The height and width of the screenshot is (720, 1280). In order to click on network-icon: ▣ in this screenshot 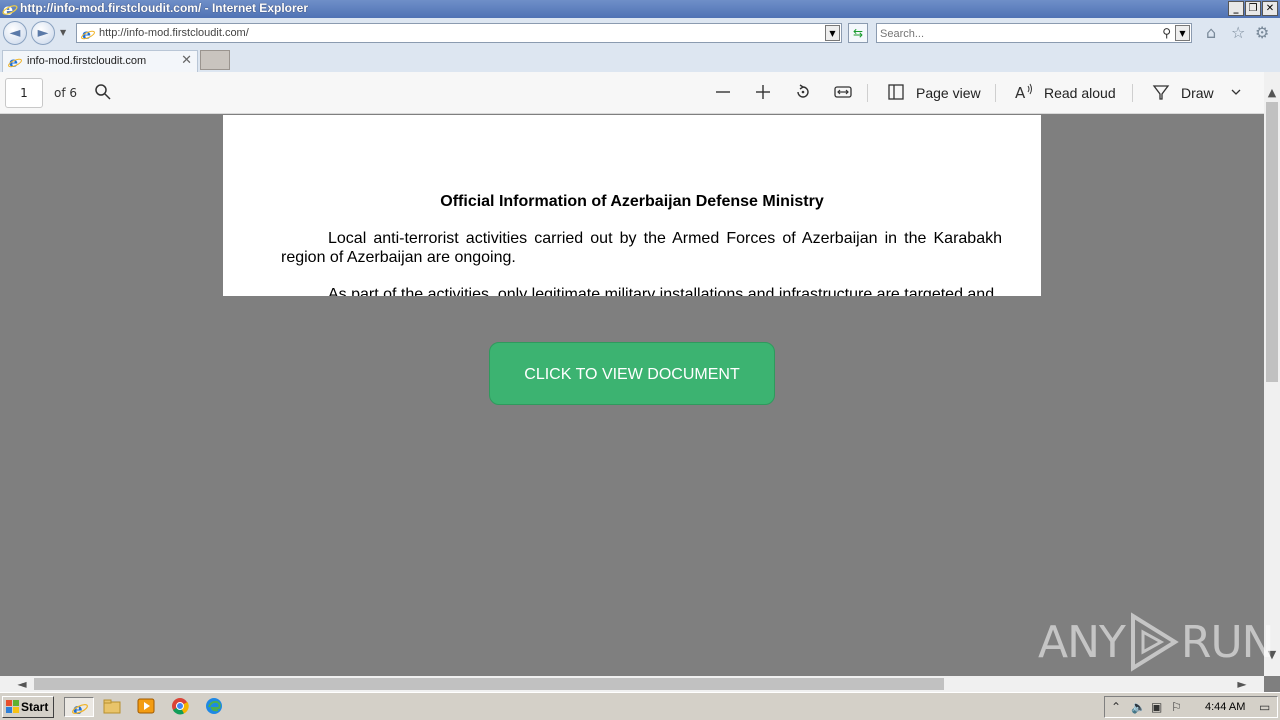, I will do `click(1156, 707)`.